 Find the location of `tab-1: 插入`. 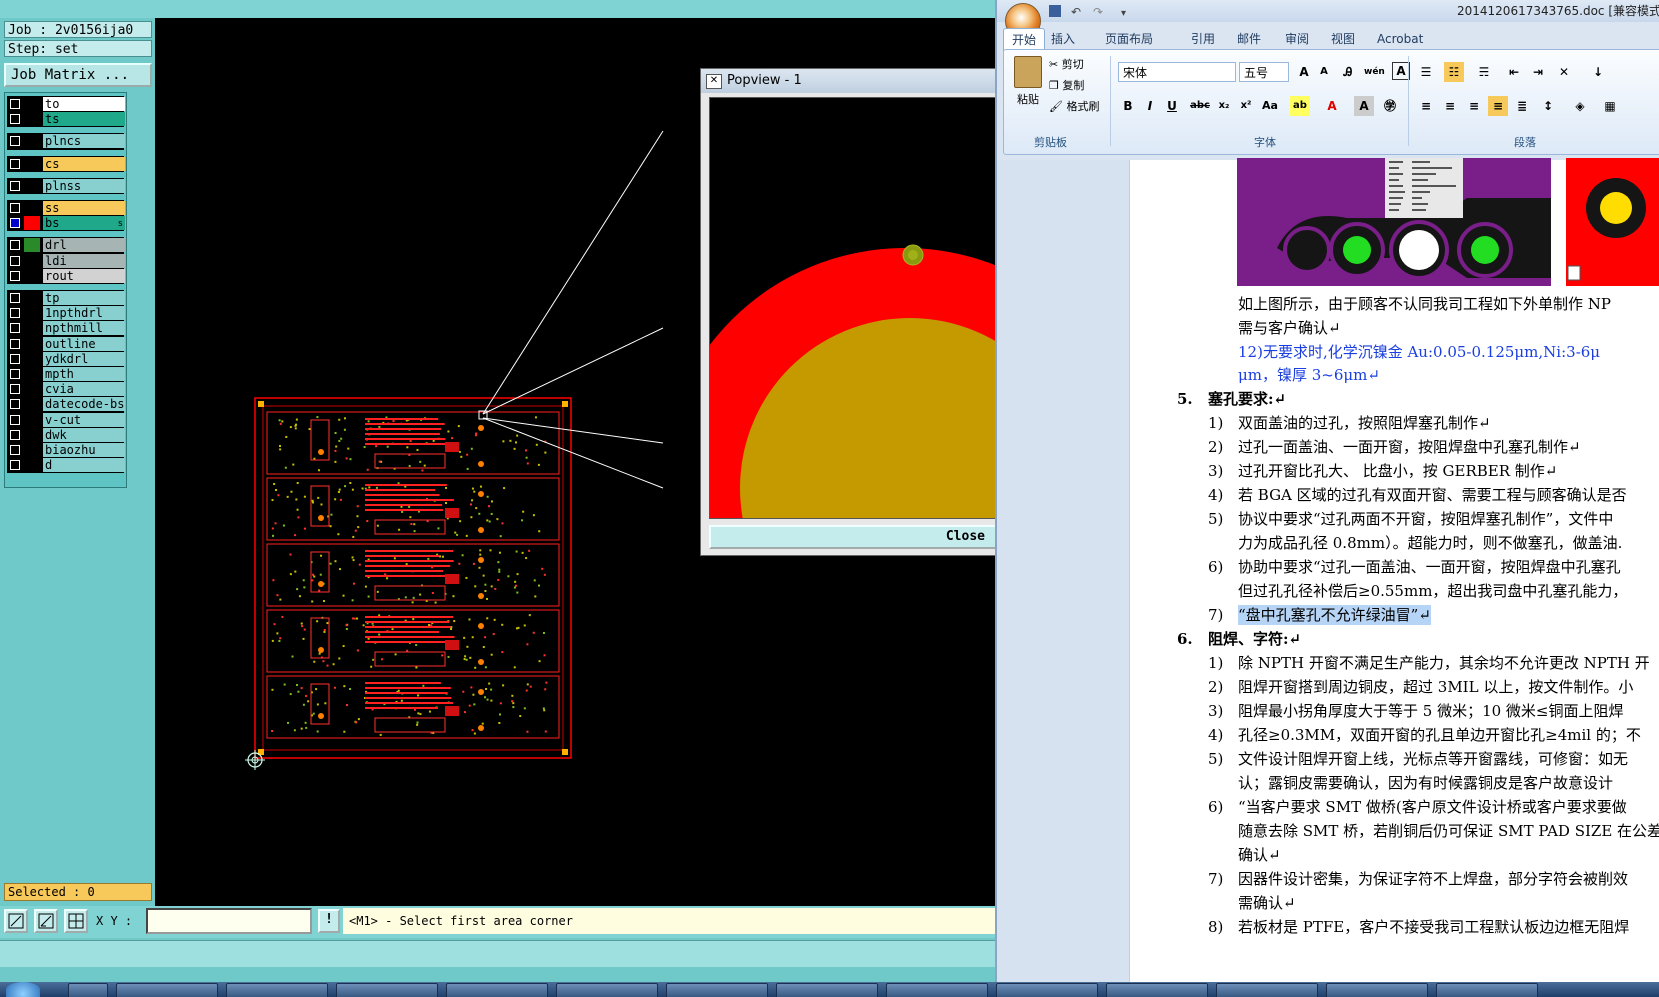

tab-1: 插入 is located at coordinates (1063, 39).